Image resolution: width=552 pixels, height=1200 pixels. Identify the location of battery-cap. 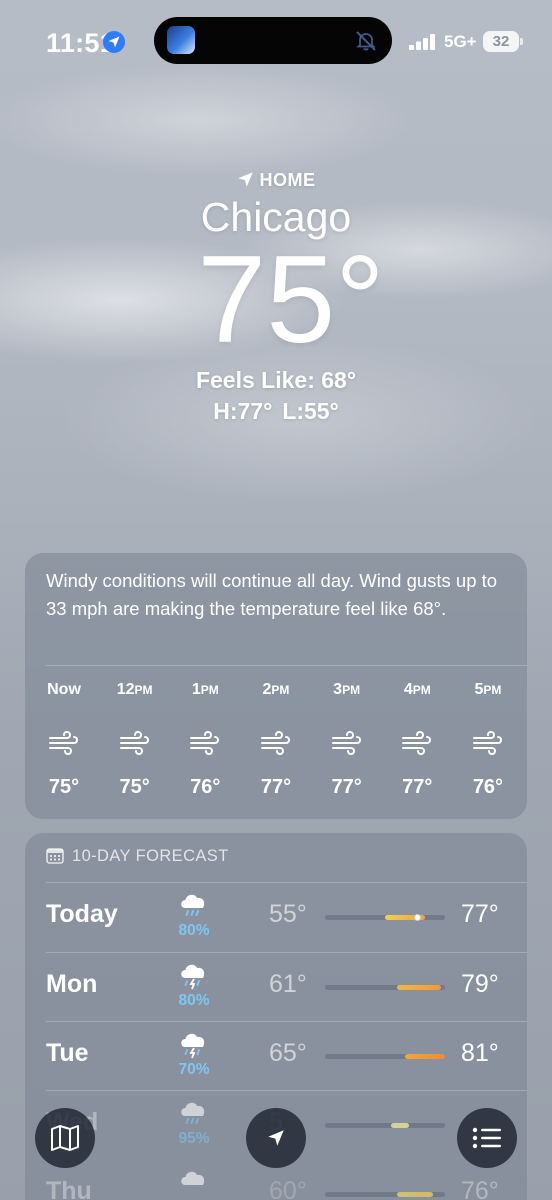
(521, 41).